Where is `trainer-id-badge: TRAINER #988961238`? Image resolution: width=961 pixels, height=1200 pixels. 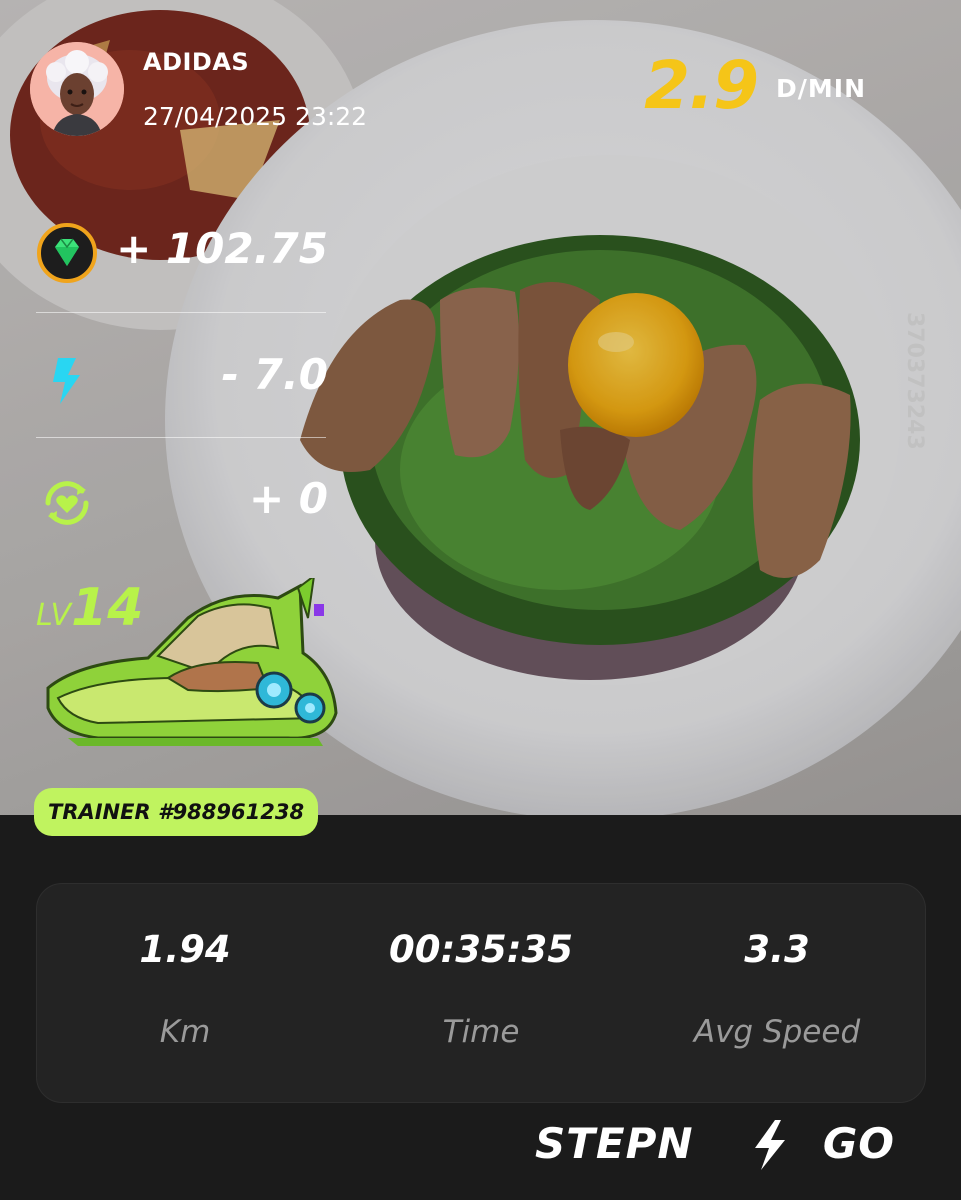
trainer-id-badge: TRAINER #988961238 is located at coordinates (176, 812).